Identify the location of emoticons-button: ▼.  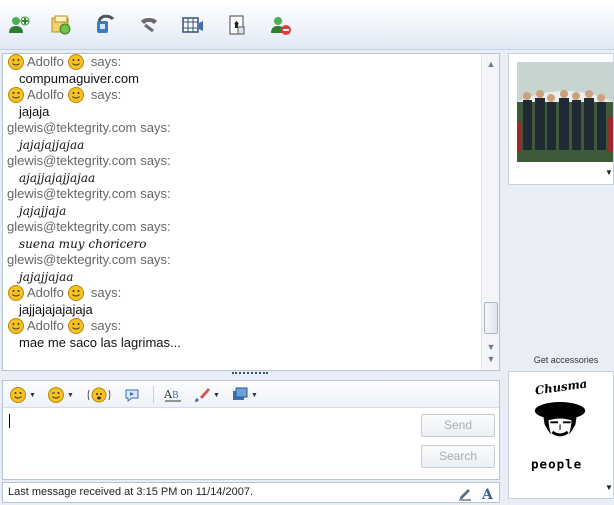
(22, 395).